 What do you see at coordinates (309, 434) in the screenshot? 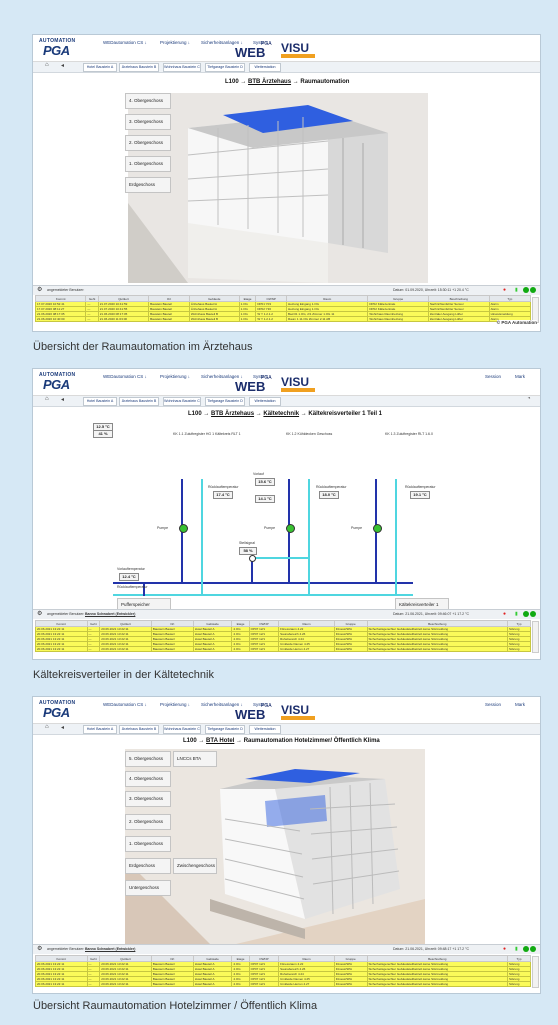
I see `group-label-2: KK 1.2 Kühldecken Geschoss` at bounding box center [309, 434].